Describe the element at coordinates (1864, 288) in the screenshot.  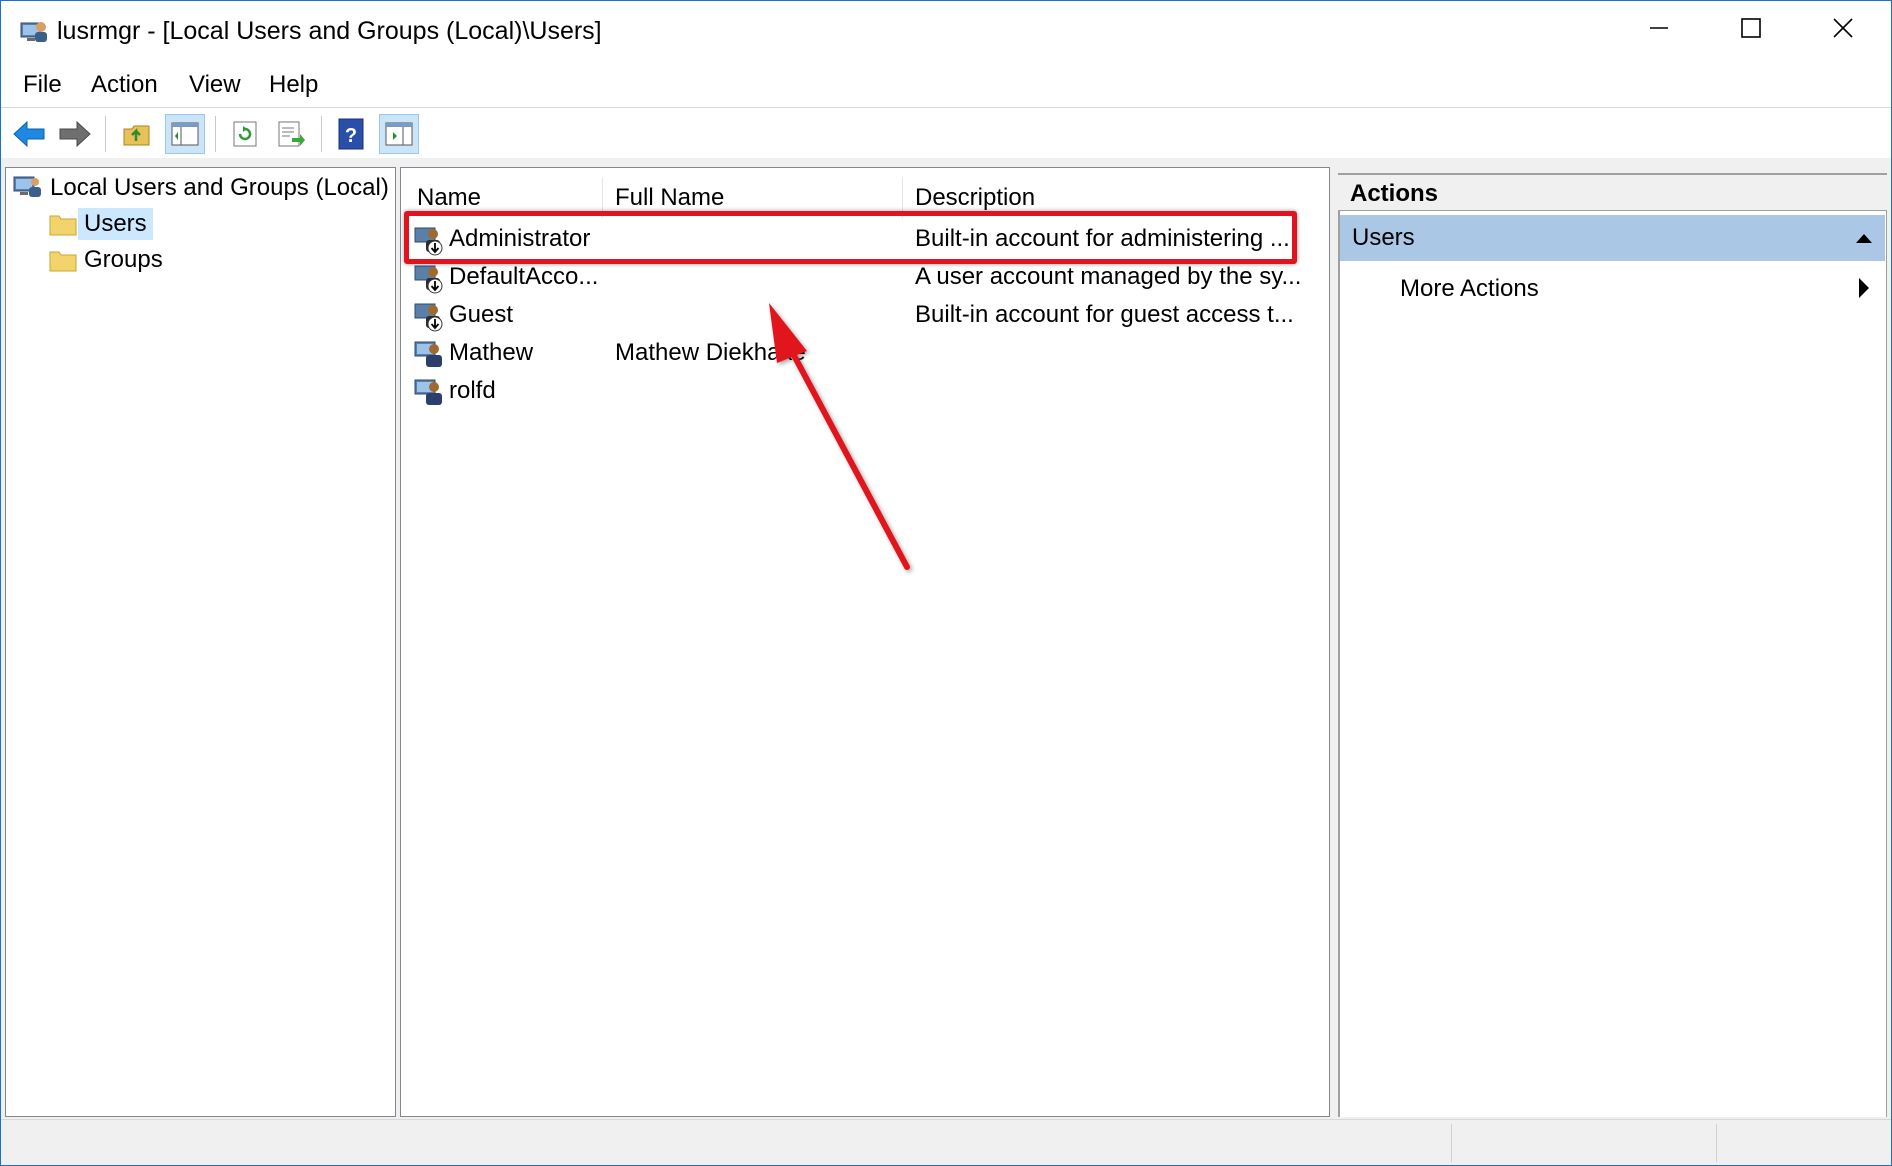
I see `submenu-arrow-icon` at that location.